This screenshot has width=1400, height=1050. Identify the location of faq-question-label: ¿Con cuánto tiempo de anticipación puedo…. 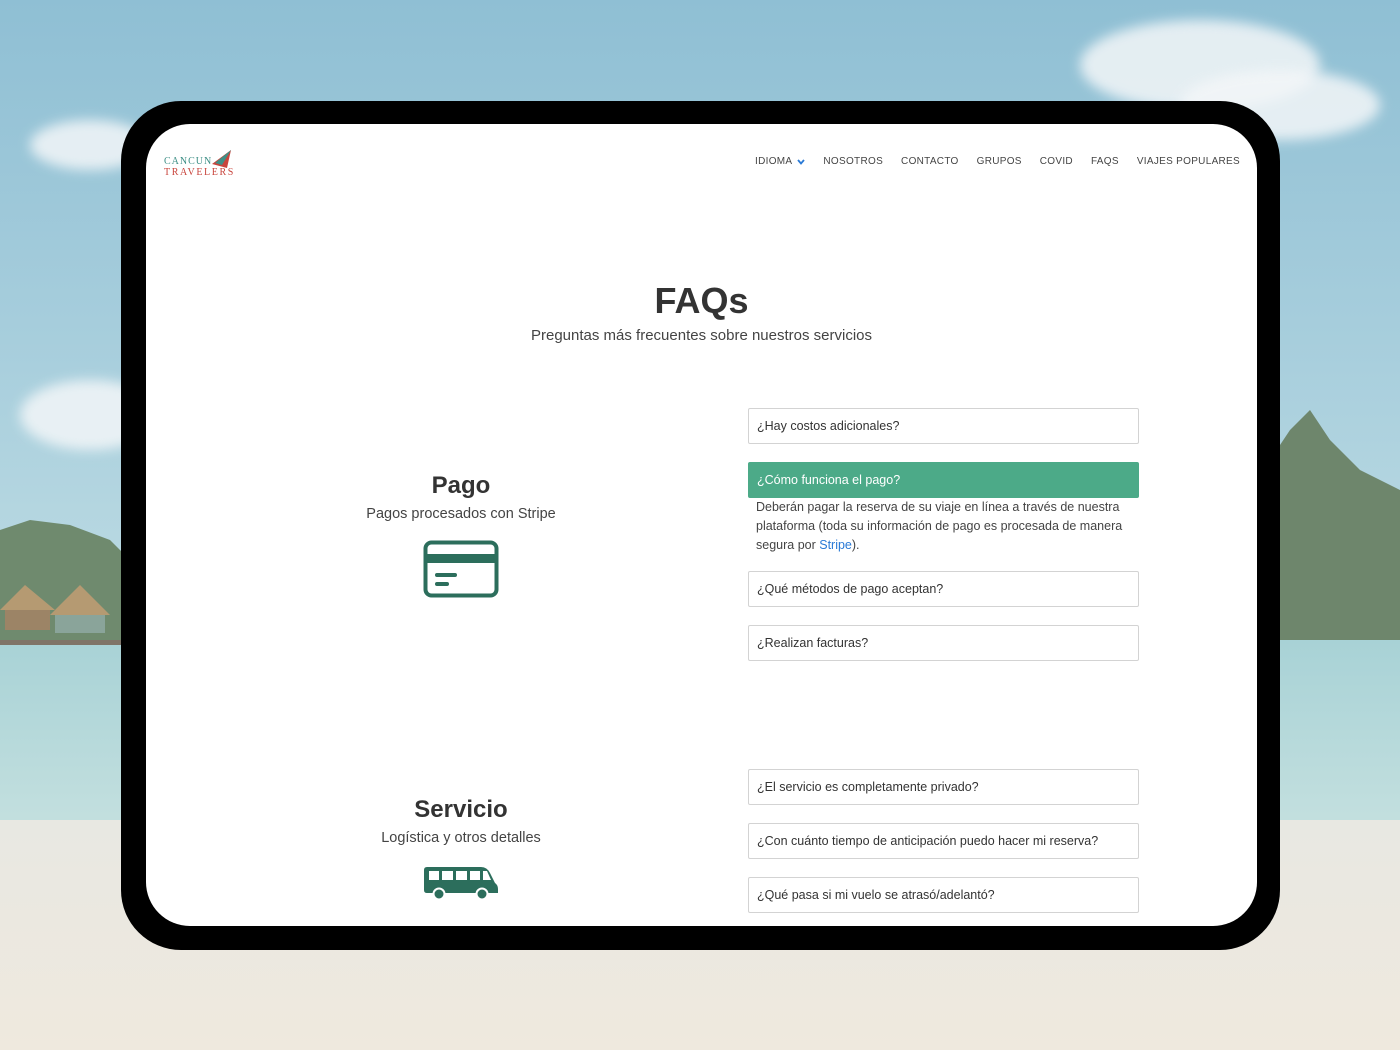
(928, 841).